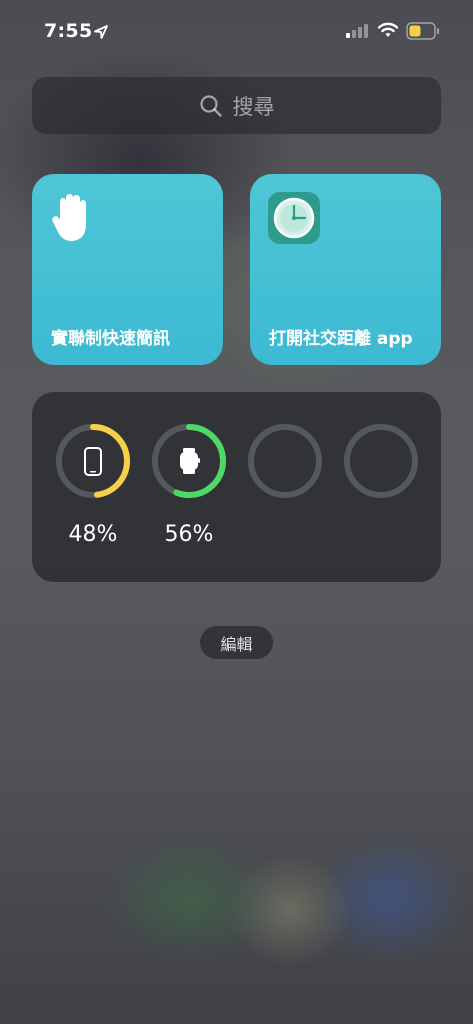 Image resolution: width=473 pixels, height=1024 pixels. What do you see at coordinates (415, 31) in the screenshot?
I see `battery-level-fill` at bounding box center [415, 31].